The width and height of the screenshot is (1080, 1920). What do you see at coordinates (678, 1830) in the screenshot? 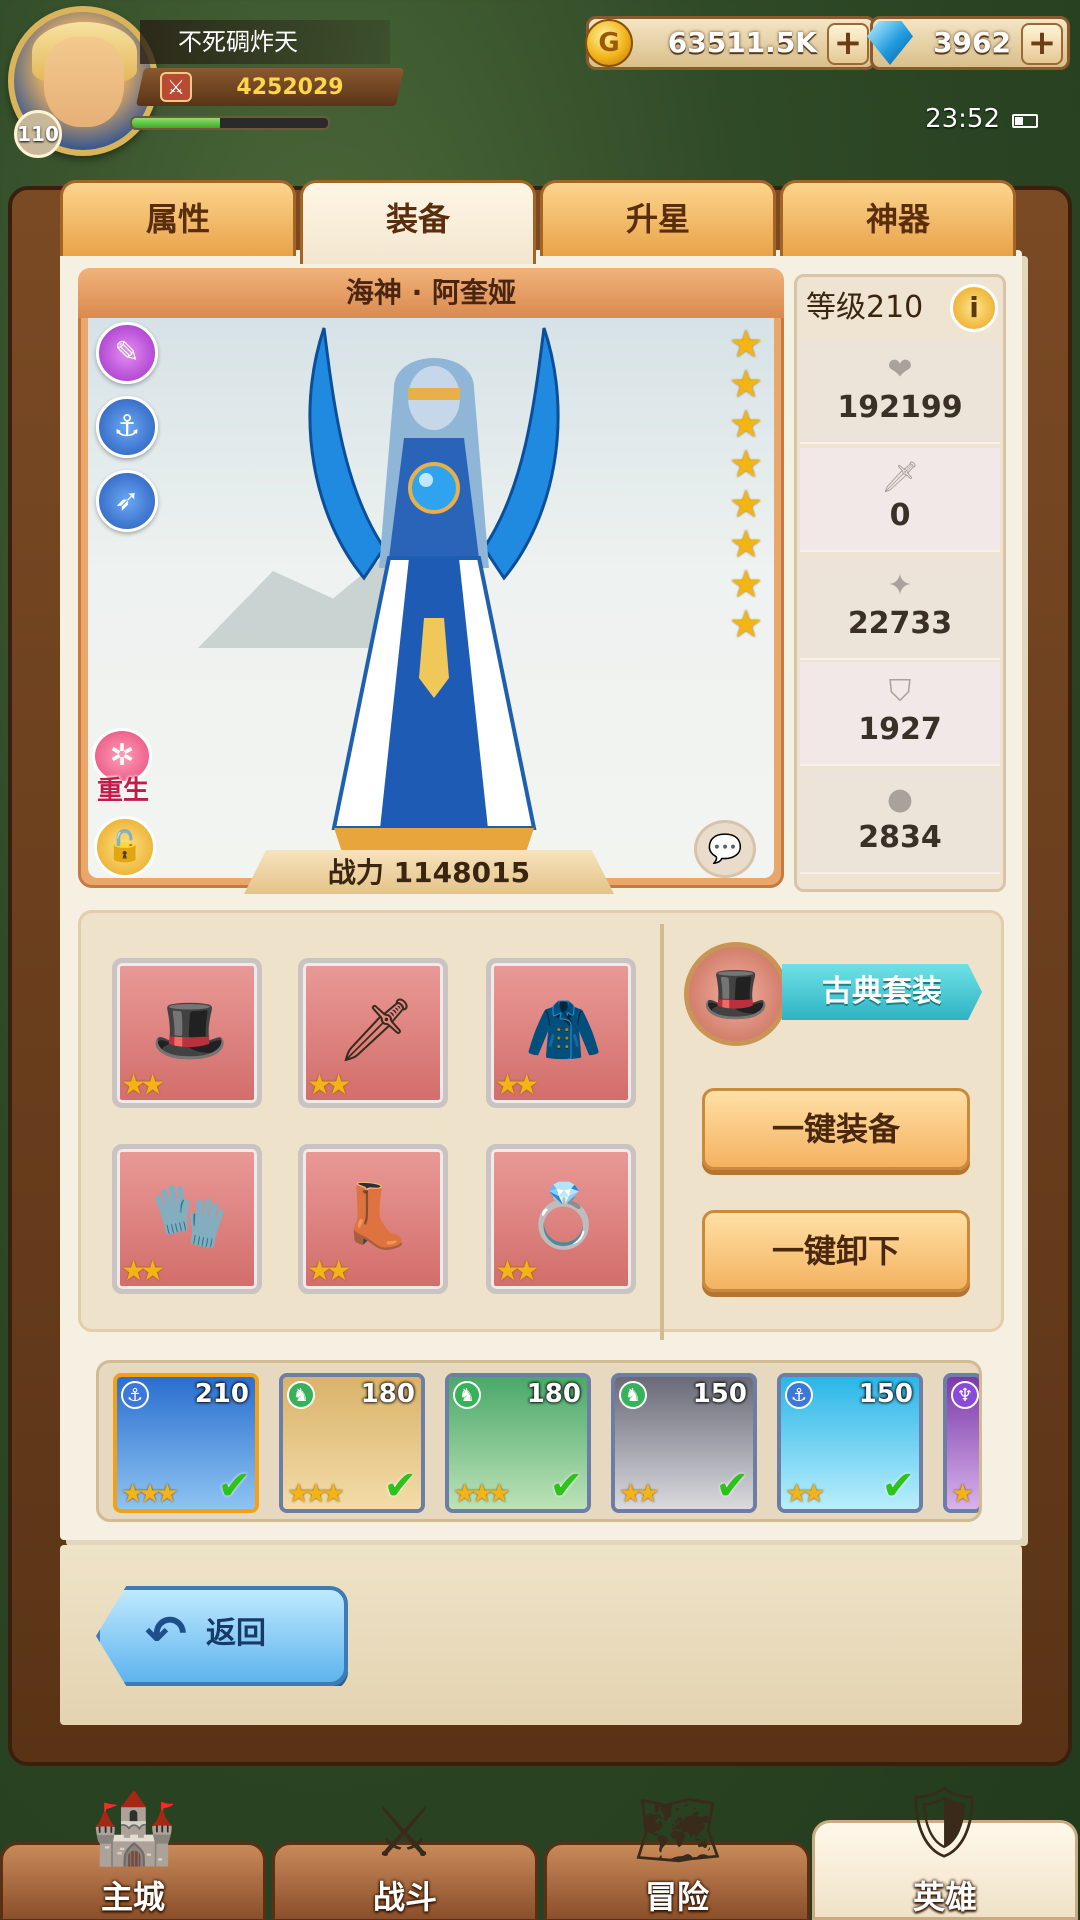
I see `map-icon: 🗺` at bounding box center [678, 1830].